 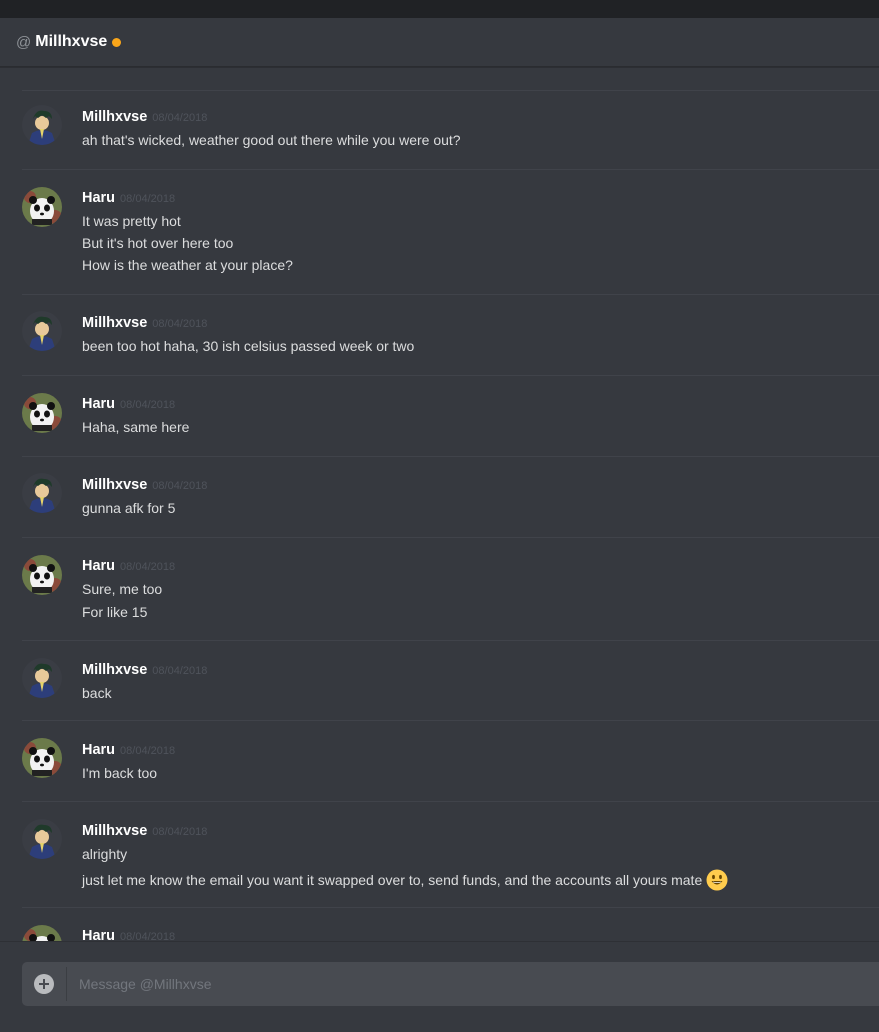 What do you see at coordinates (439, 42) in the screenshot?
I see `channel-header: @ Millhxvse` at bounding box center [439, 42].